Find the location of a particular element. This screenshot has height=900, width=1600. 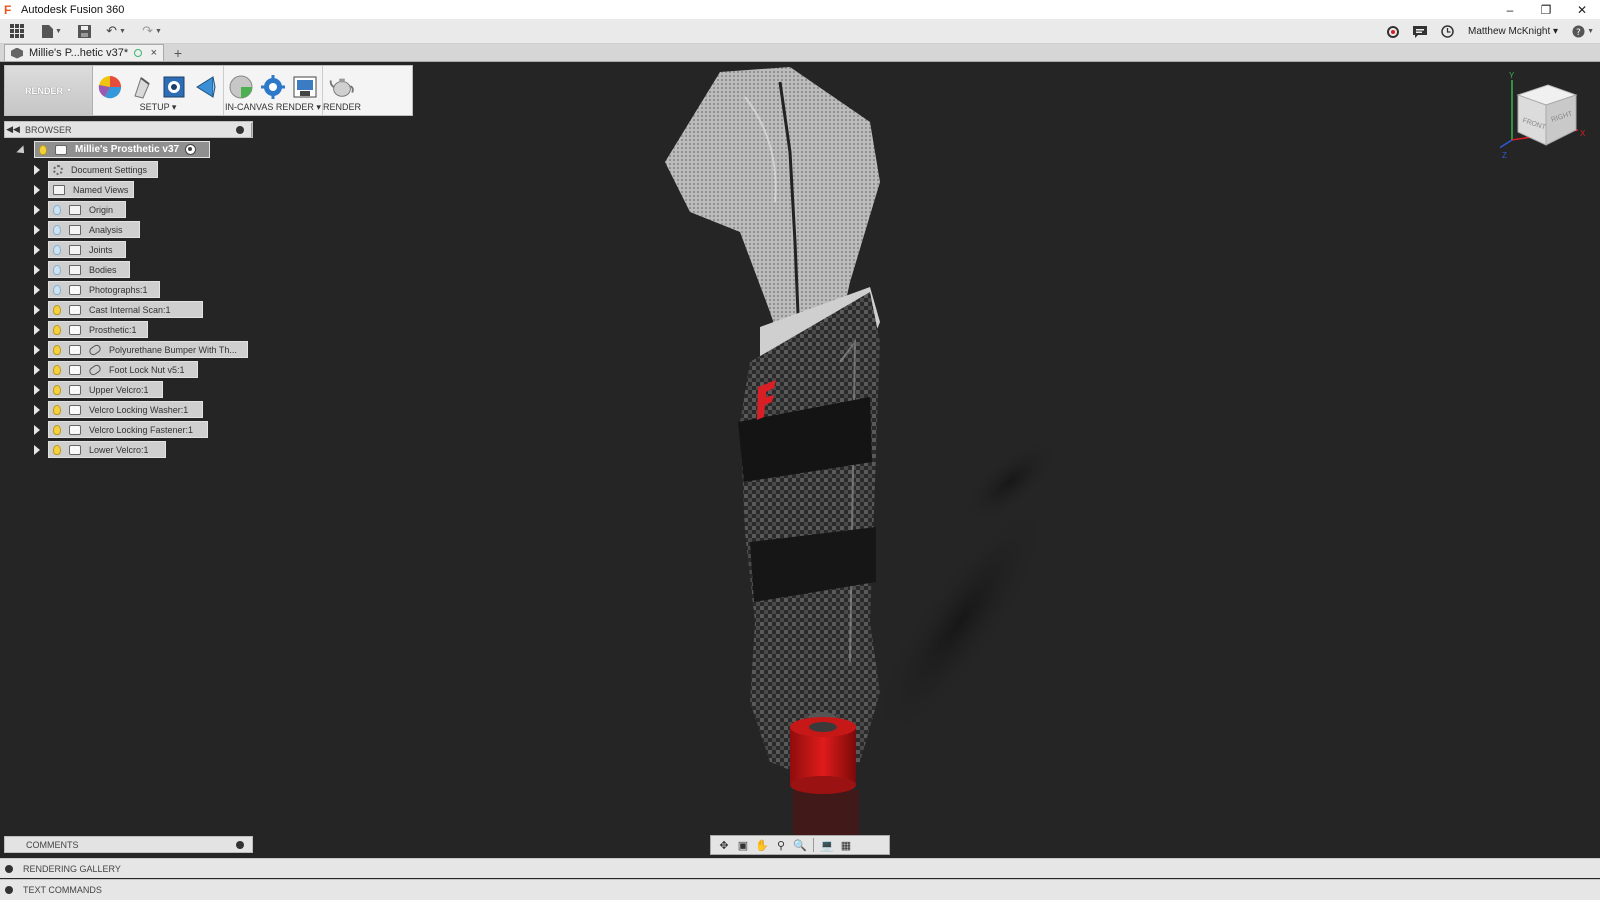

expand-gallery-icon is located at coordinates (9, 868).